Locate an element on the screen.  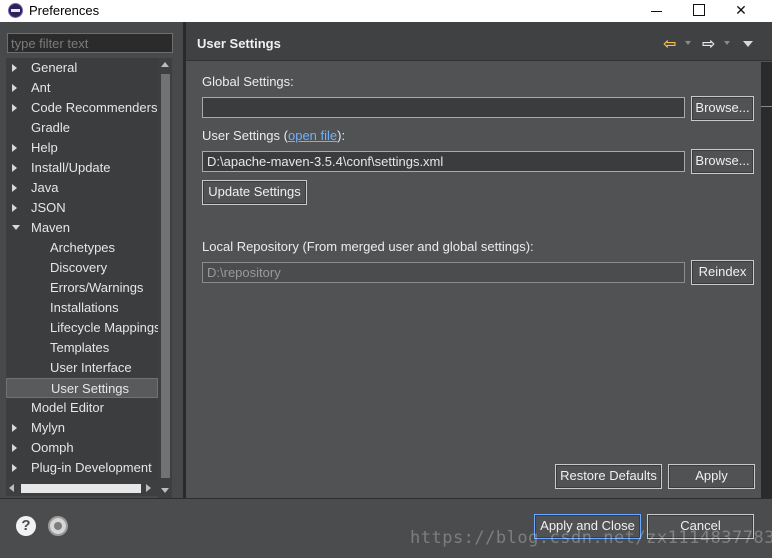
sidebar-item-mylyn: Mylyn is located at coordinates (82, 428).